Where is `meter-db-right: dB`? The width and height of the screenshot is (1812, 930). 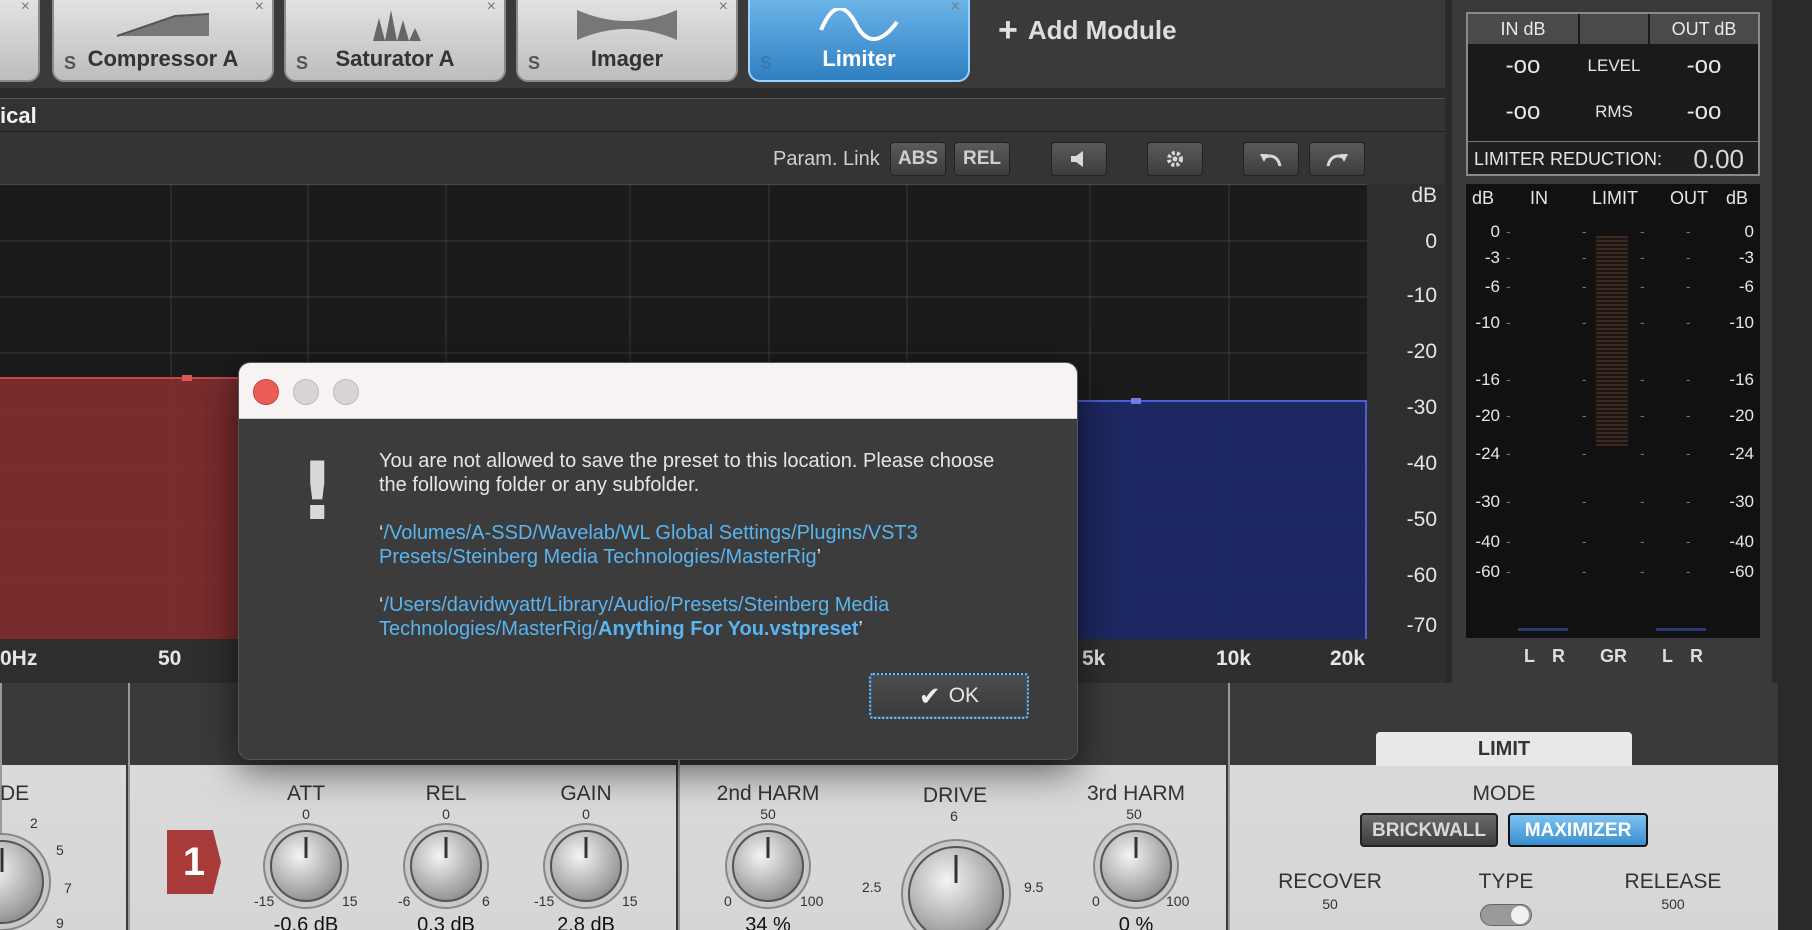
meter-db-right: dB is located at coordinates (1737, 198).